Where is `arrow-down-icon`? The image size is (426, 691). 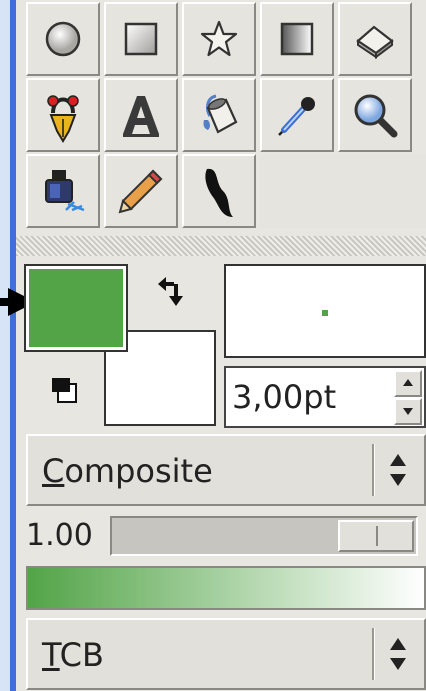
arrow-down-icon is located at coordinates (408, 411).